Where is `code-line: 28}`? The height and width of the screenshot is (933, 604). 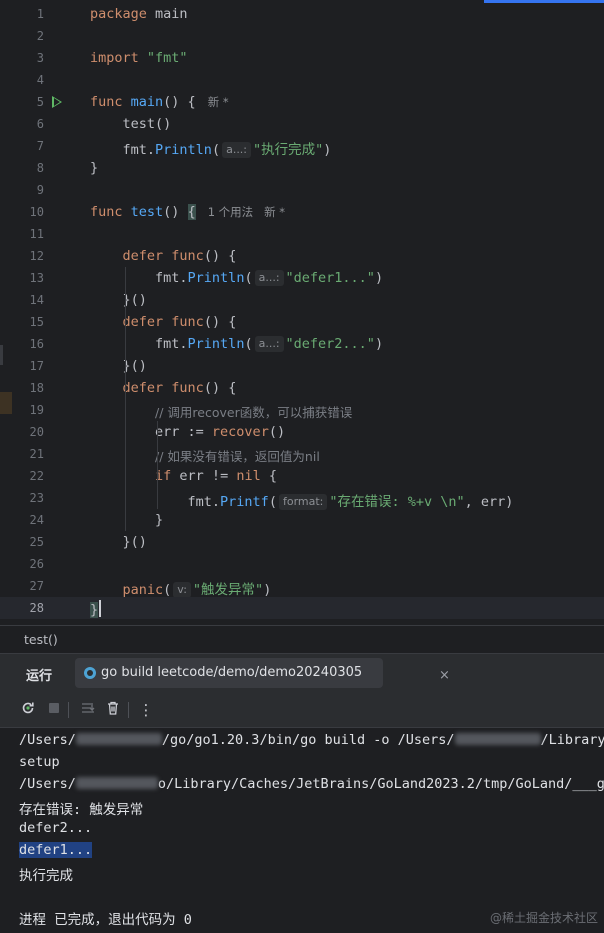 code-line: 28} is located at coordinates (302, 608).